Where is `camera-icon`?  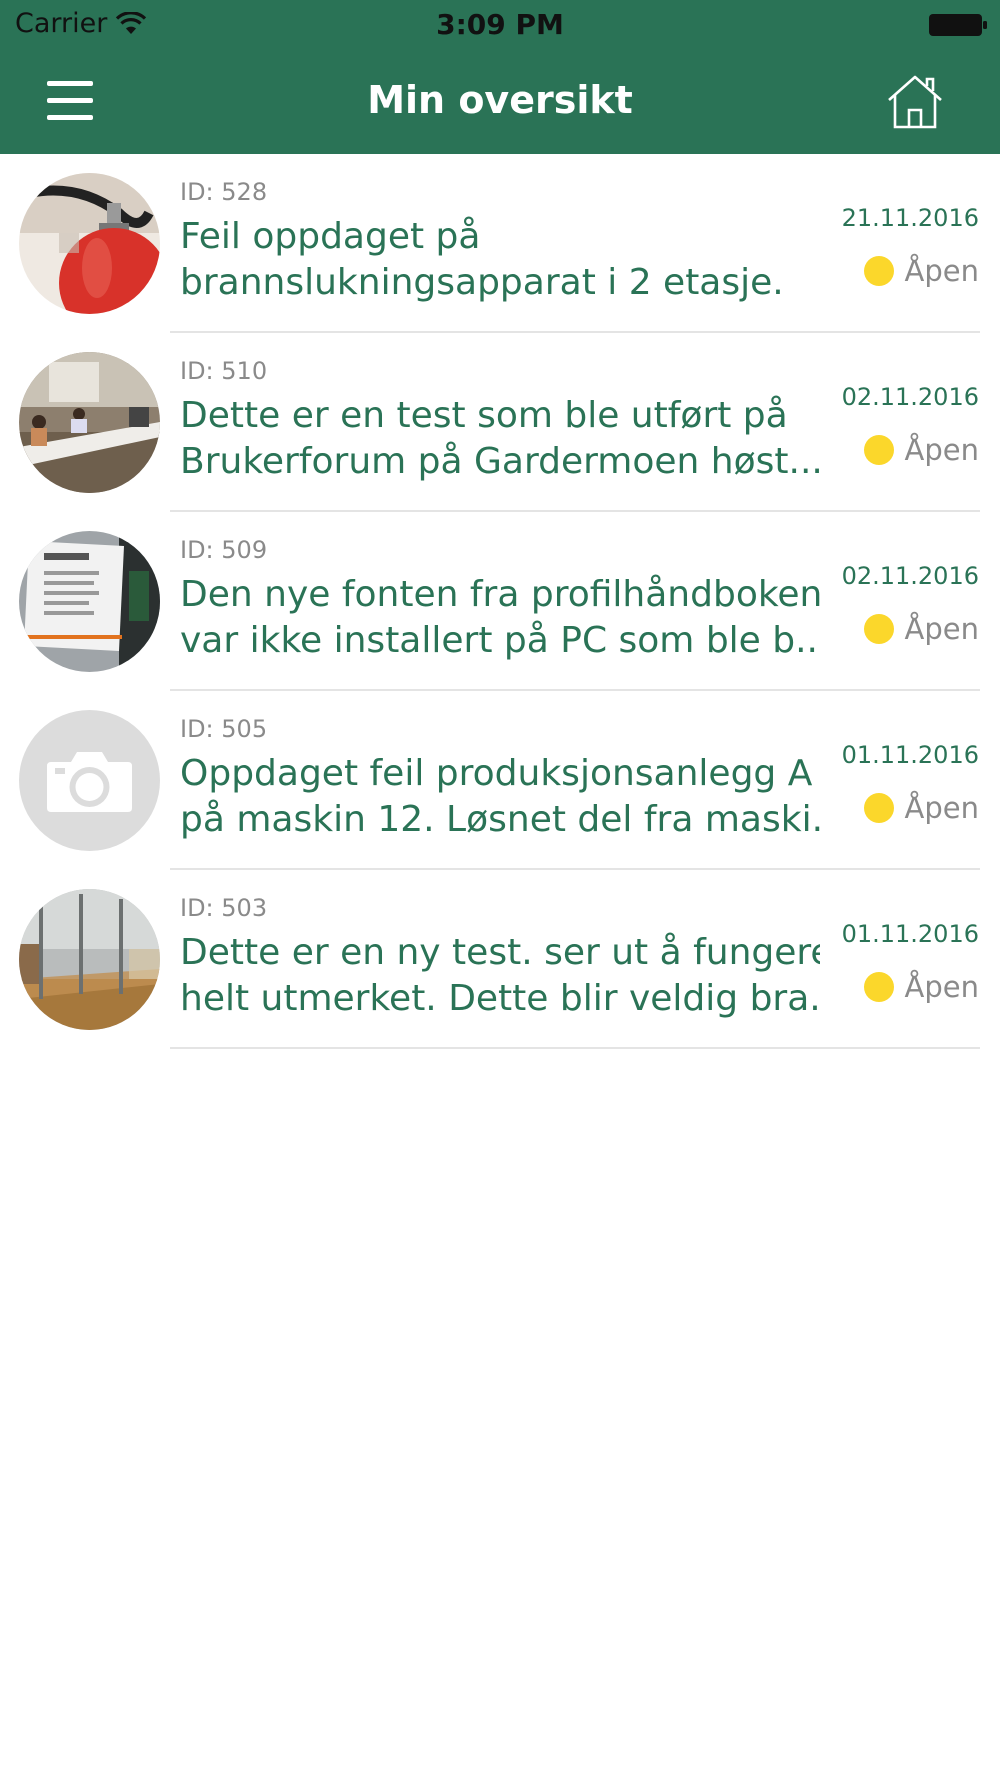 camera-icon is located at coordinates (89, 780).